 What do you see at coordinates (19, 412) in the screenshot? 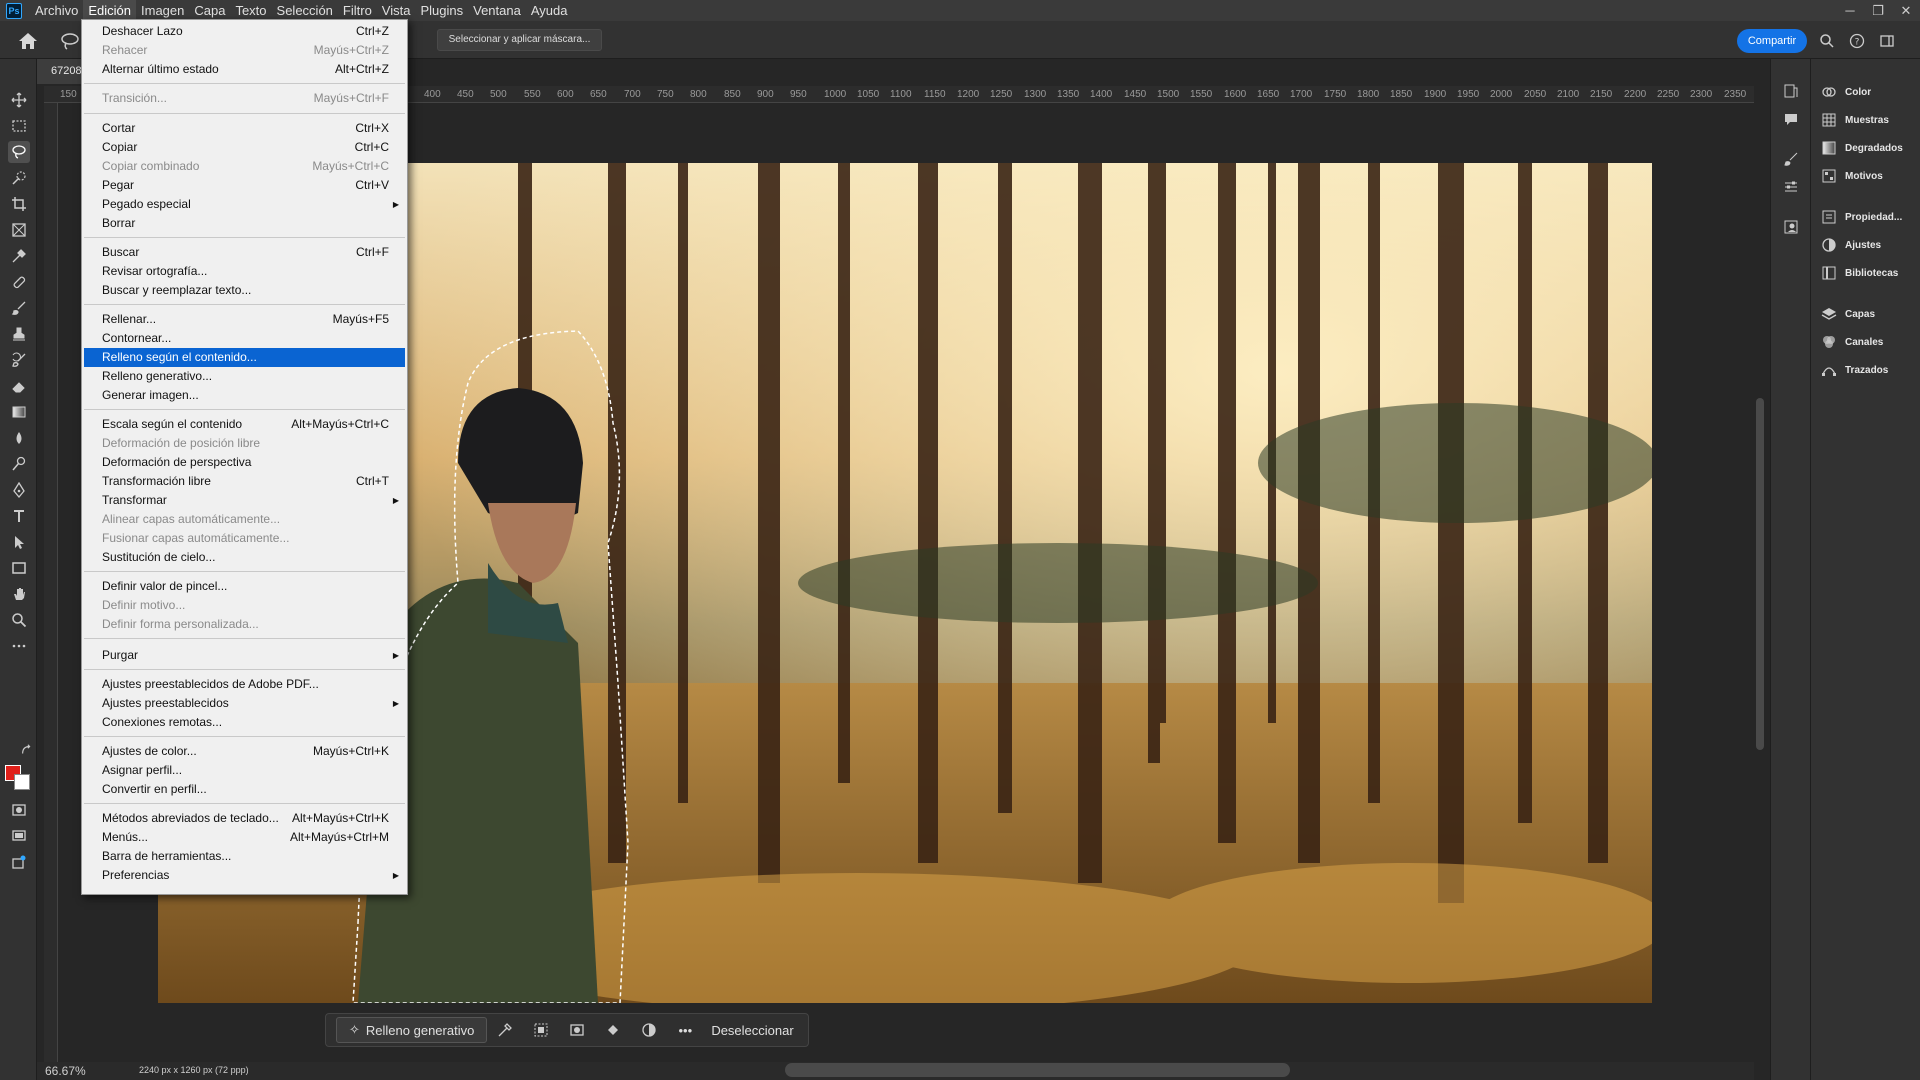
I see `gradient-tool-icon` at bounding box center [19, 412].